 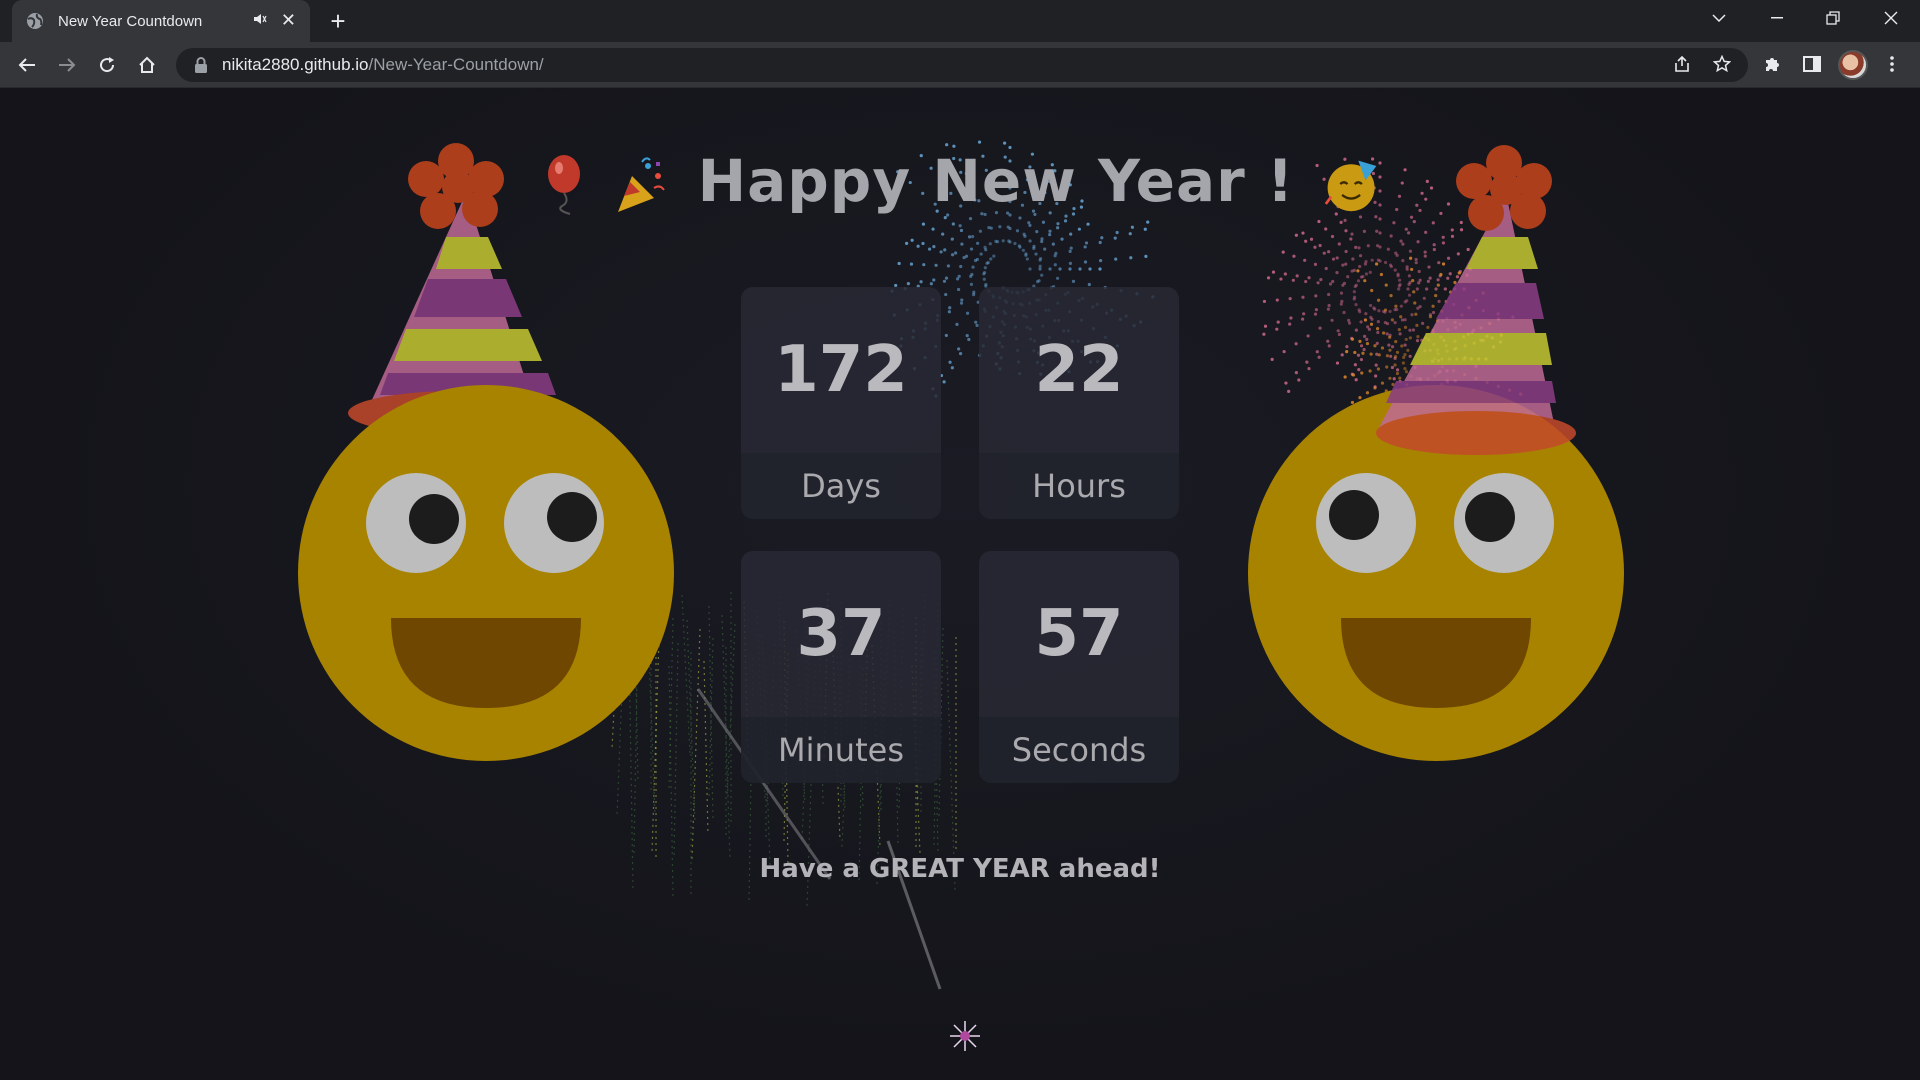 What do you see at coordinates (841, 750) in the screenshot?
I see `minutes-label: Minutes` at bounding box center [841, 750].